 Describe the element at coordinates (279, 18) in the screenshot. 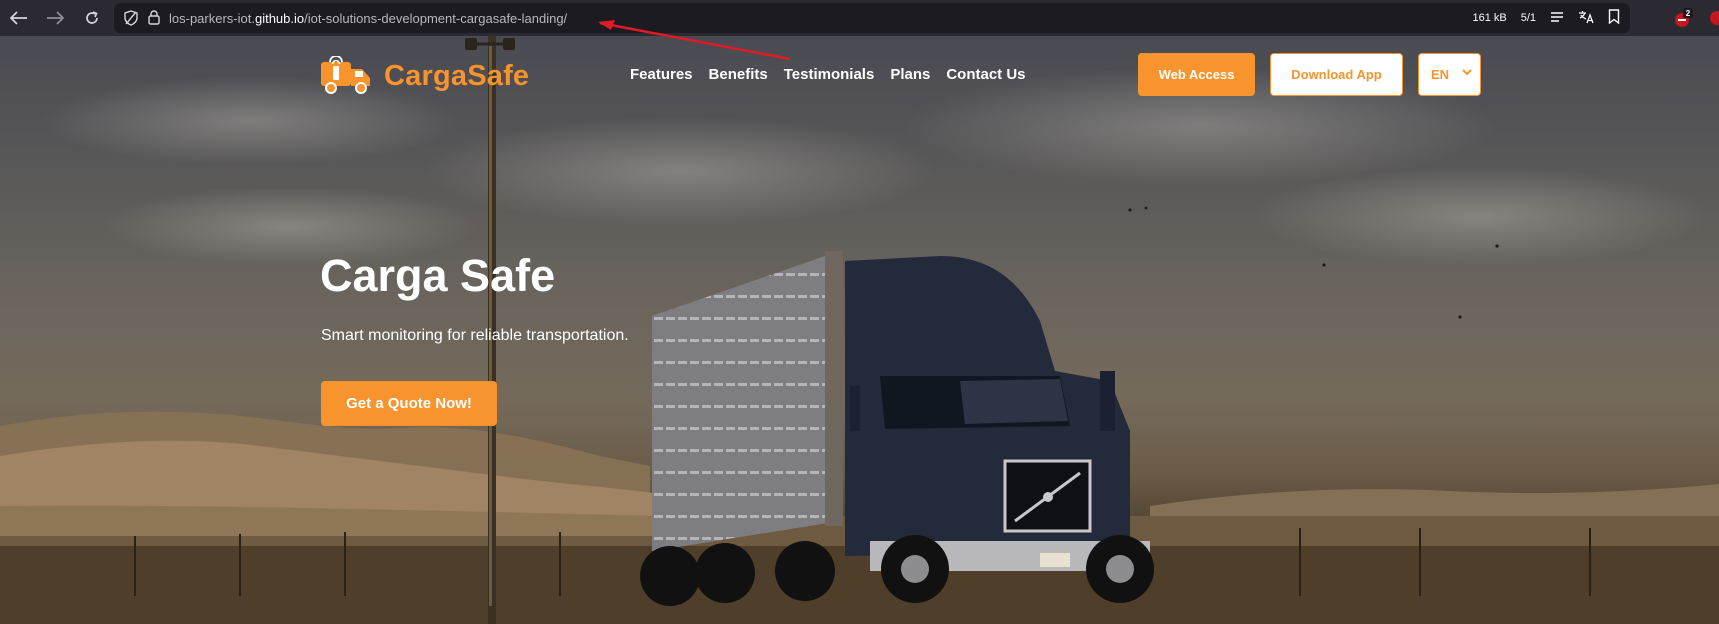

I see `url-host: github.io` at that location.